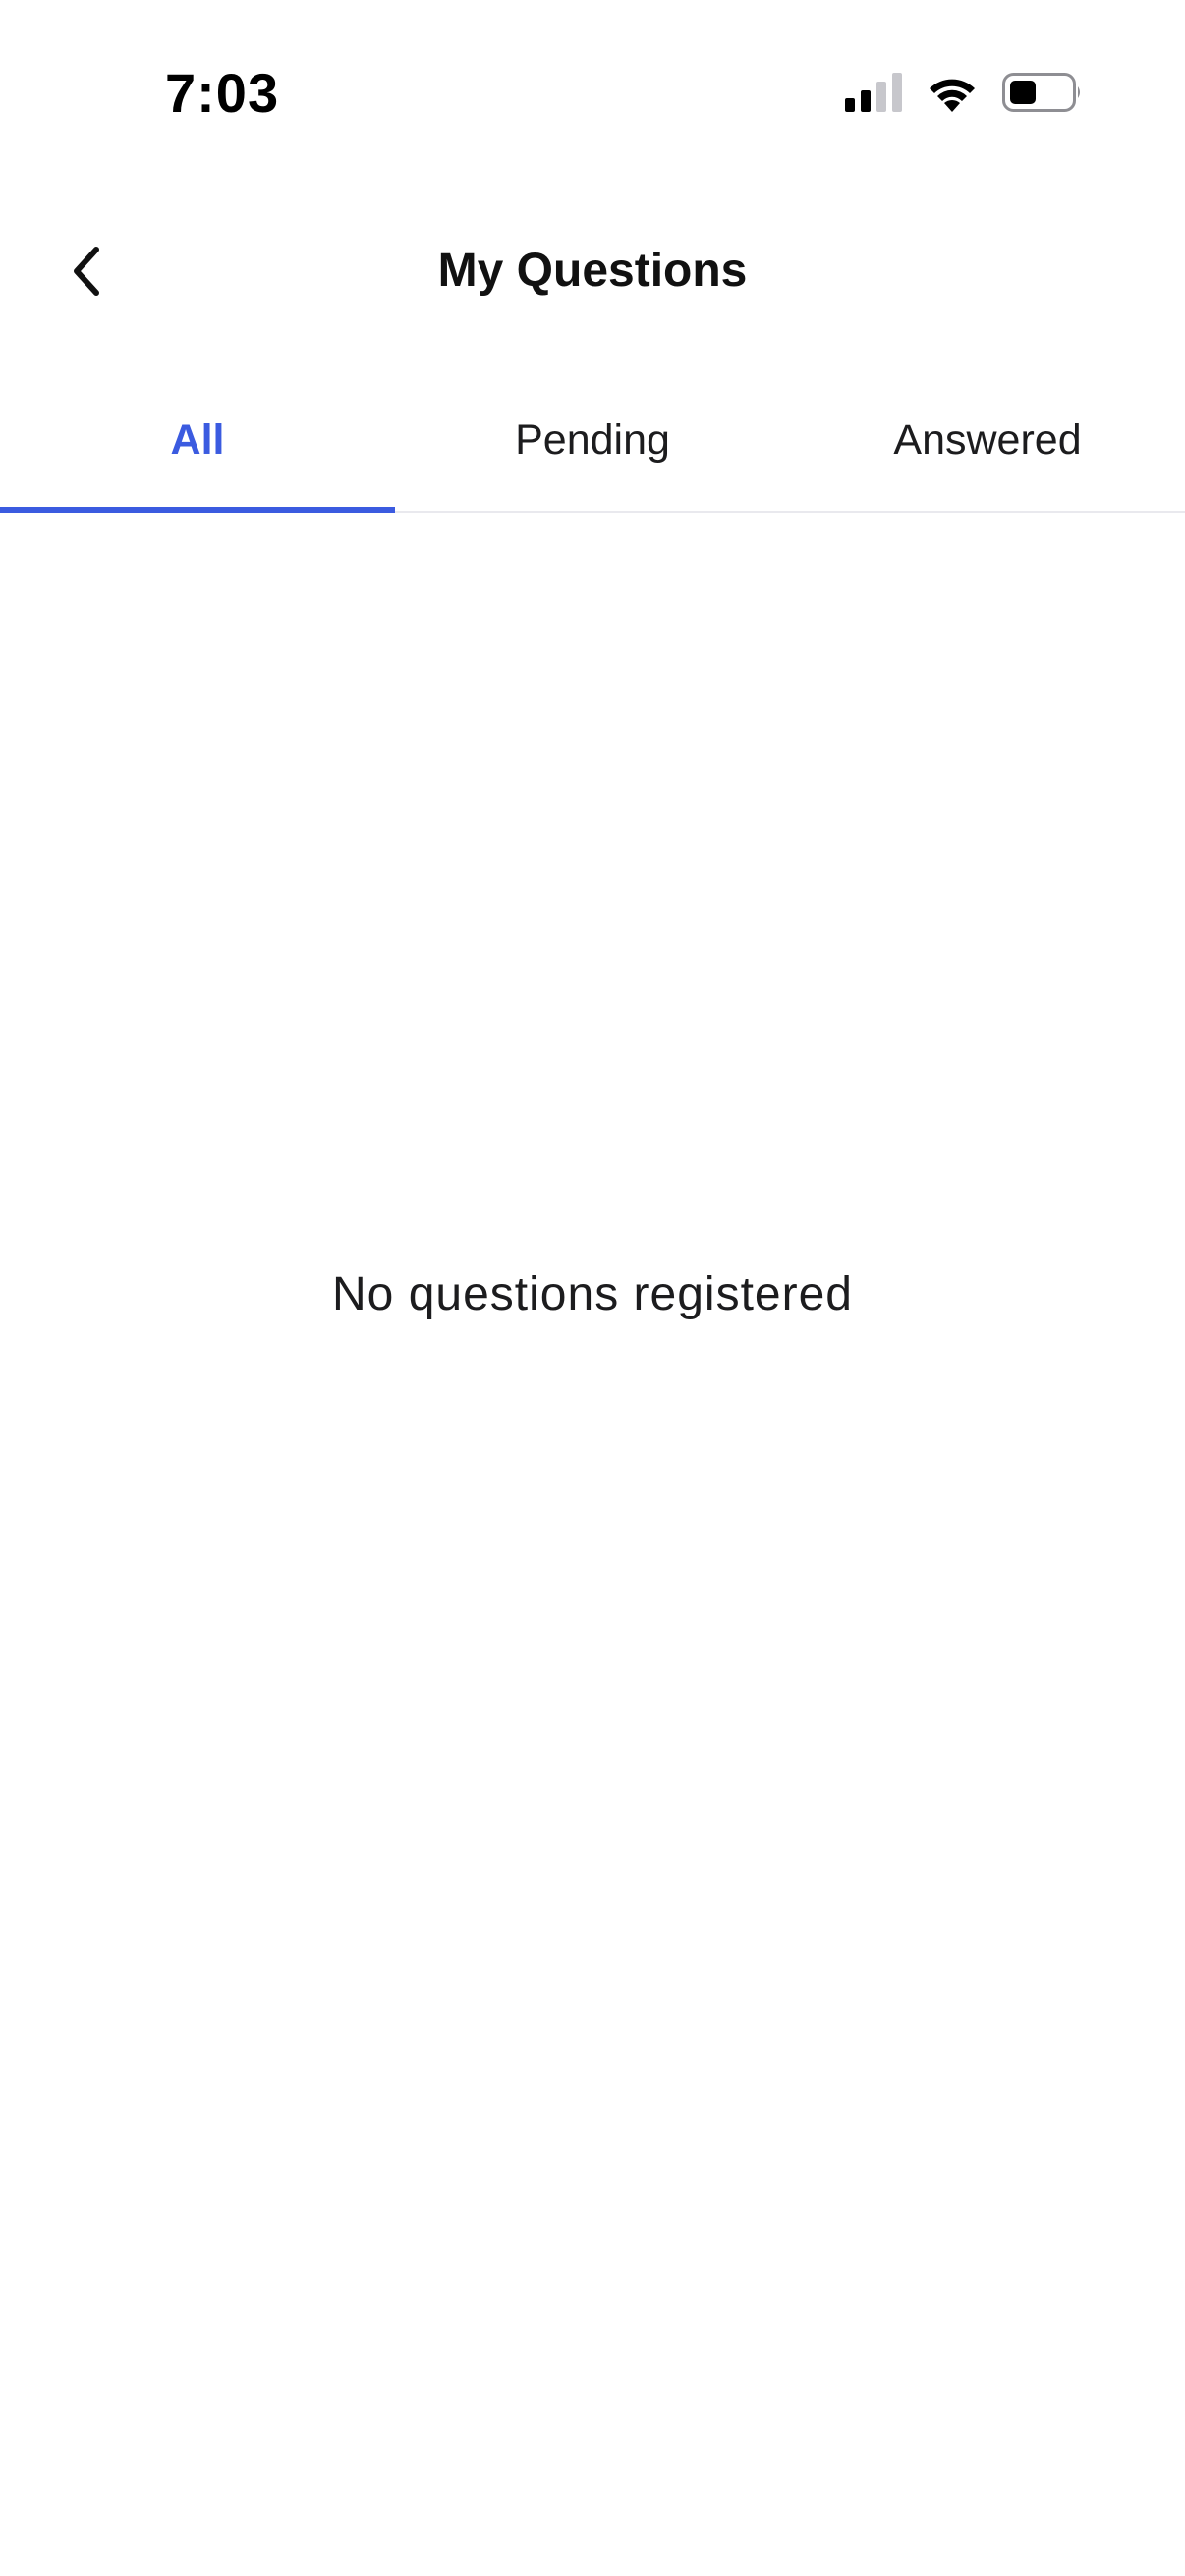  Describe the element at coordinates (592, 1294) in the screenshot. I see `empty-state-message: No questions registered` at that location.